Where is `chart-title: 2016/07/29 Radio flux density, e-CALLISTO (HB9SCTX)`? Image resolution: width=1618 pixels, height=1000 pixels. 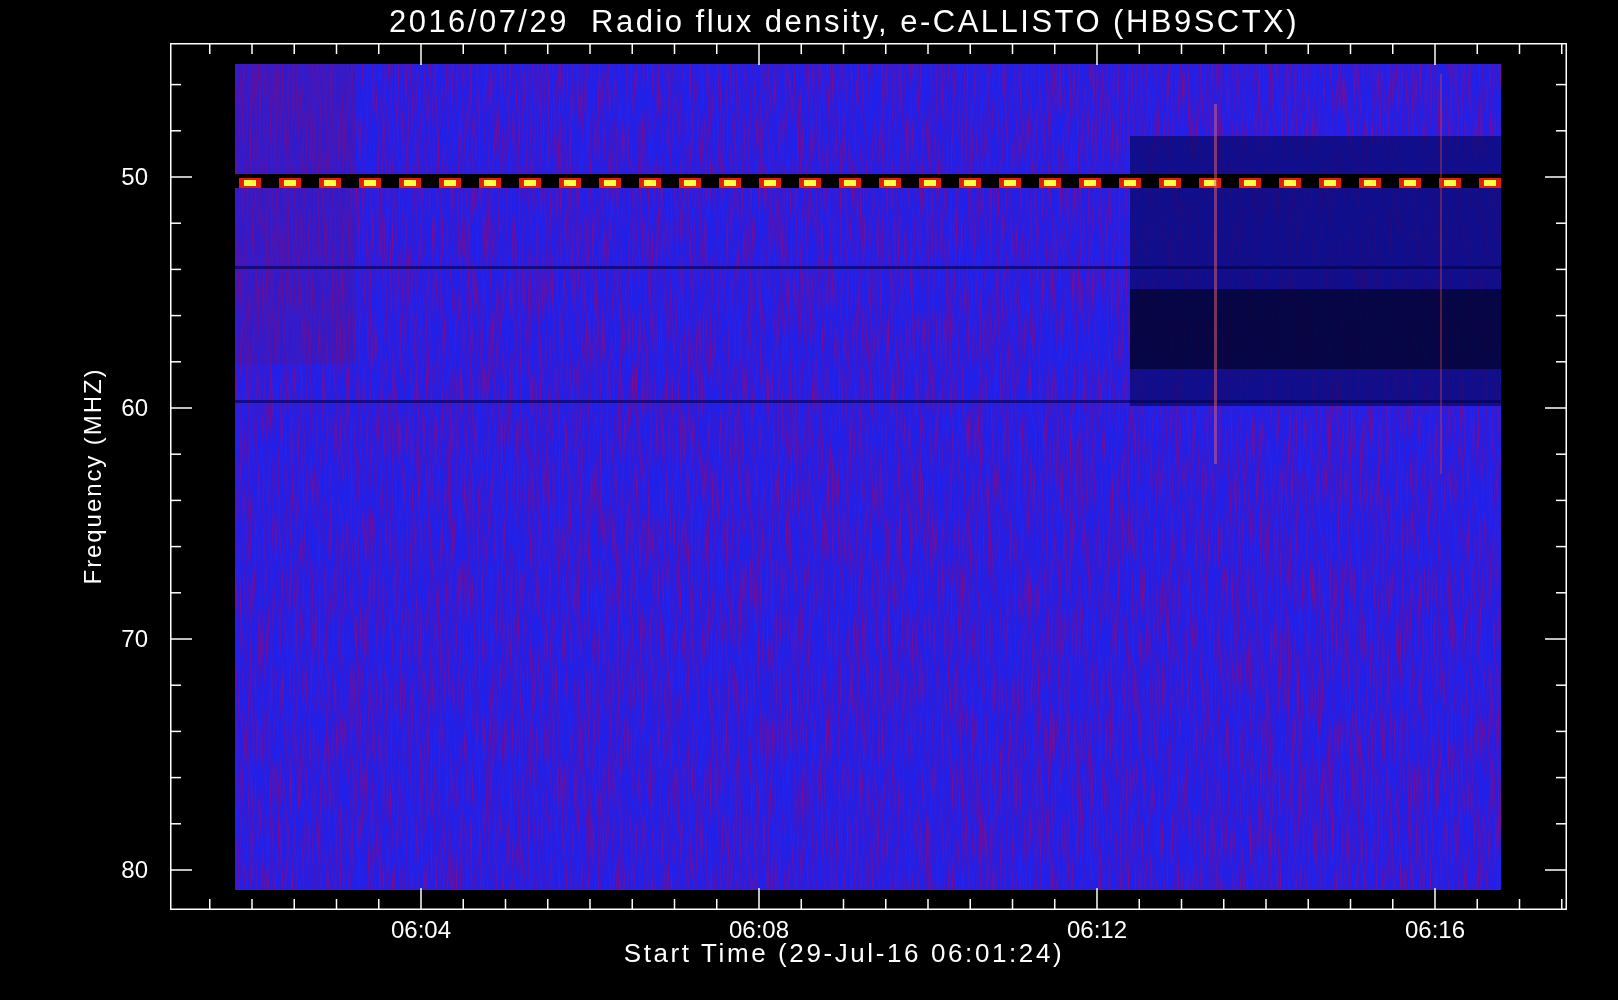
chart-title: 2016/07/29 Radio flux density, e-CALLISTO (HB9SCTX) is located at coordinates (844, 21).